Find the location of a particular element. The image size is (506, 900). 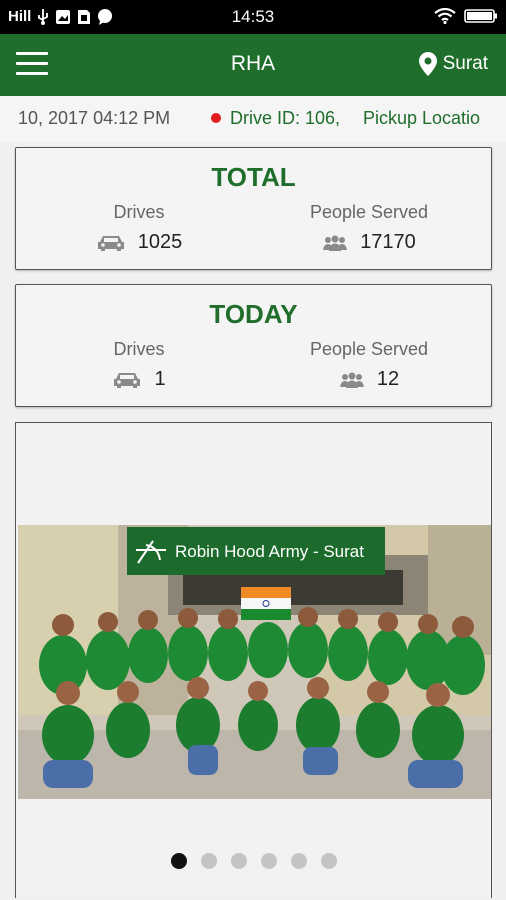

ticker-drive-id: Drive ID: 106, is located at coordinates (285, 118).